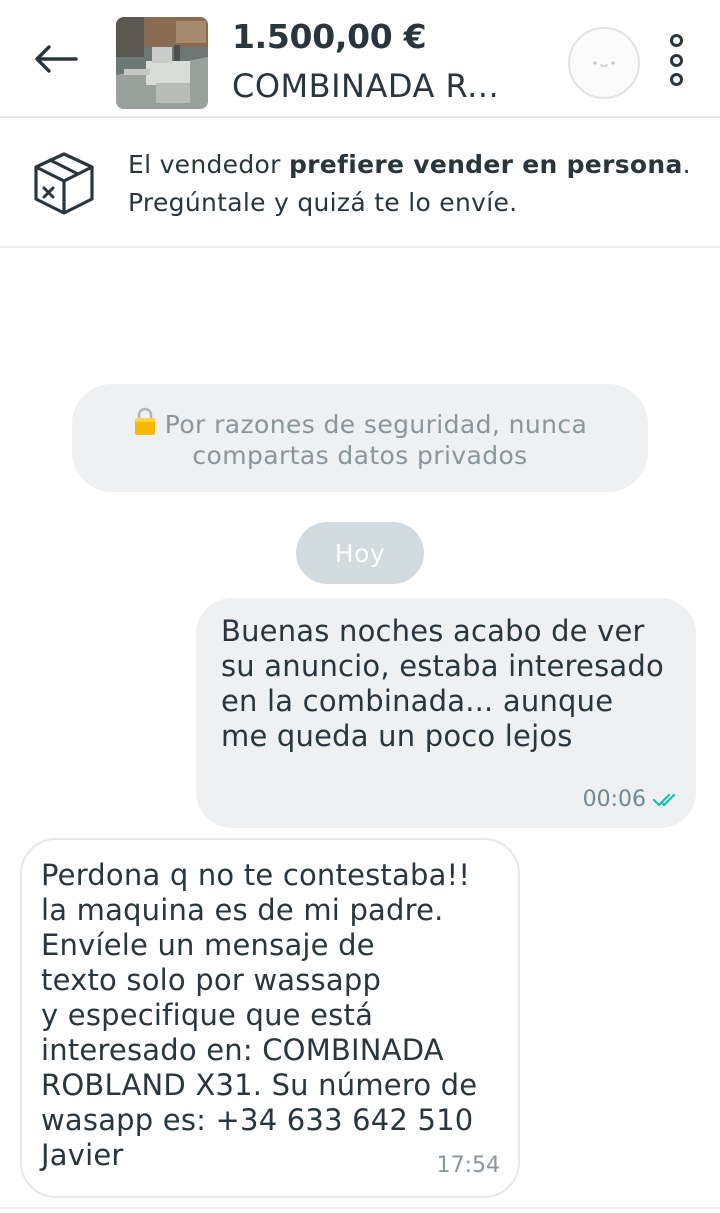  Describe the element at coordinates (208, 164) in the screenshot. I see `notice-text-prefix: El vendedor` at that location.